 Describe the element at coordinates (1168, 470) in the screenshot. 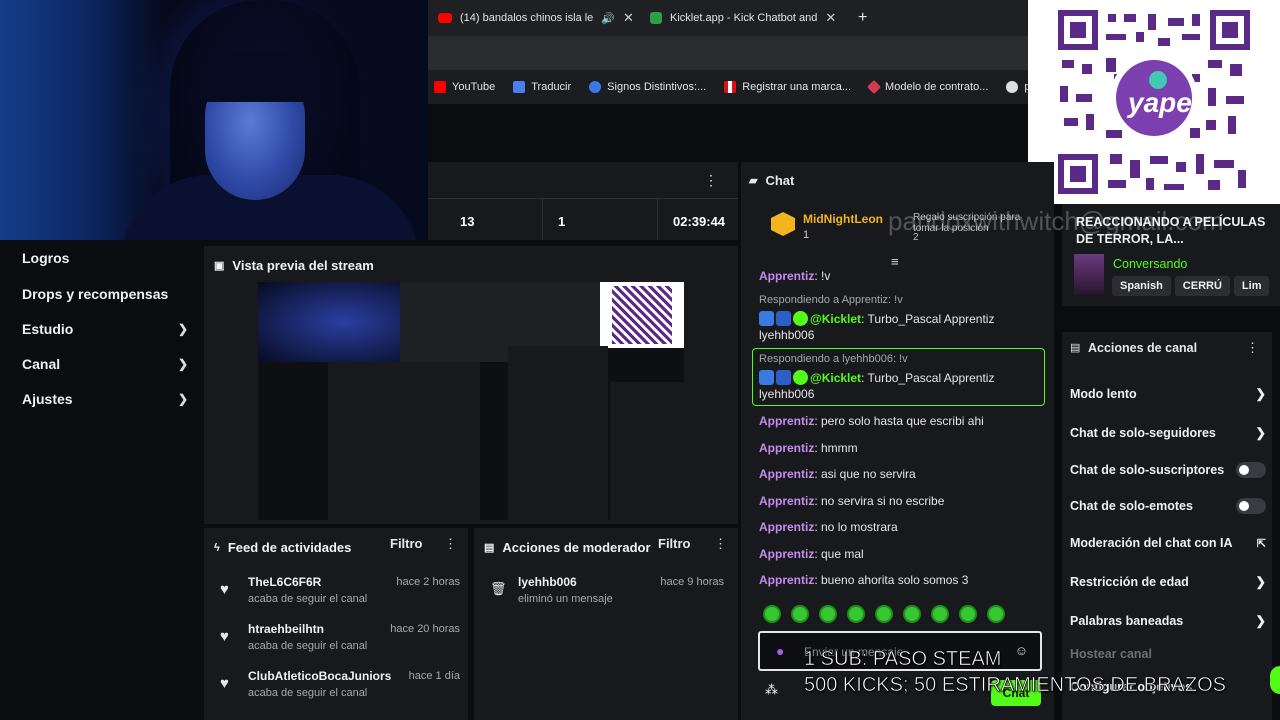

I see `action-subscribers-only: Chat de solo-suscriptores` at that location.